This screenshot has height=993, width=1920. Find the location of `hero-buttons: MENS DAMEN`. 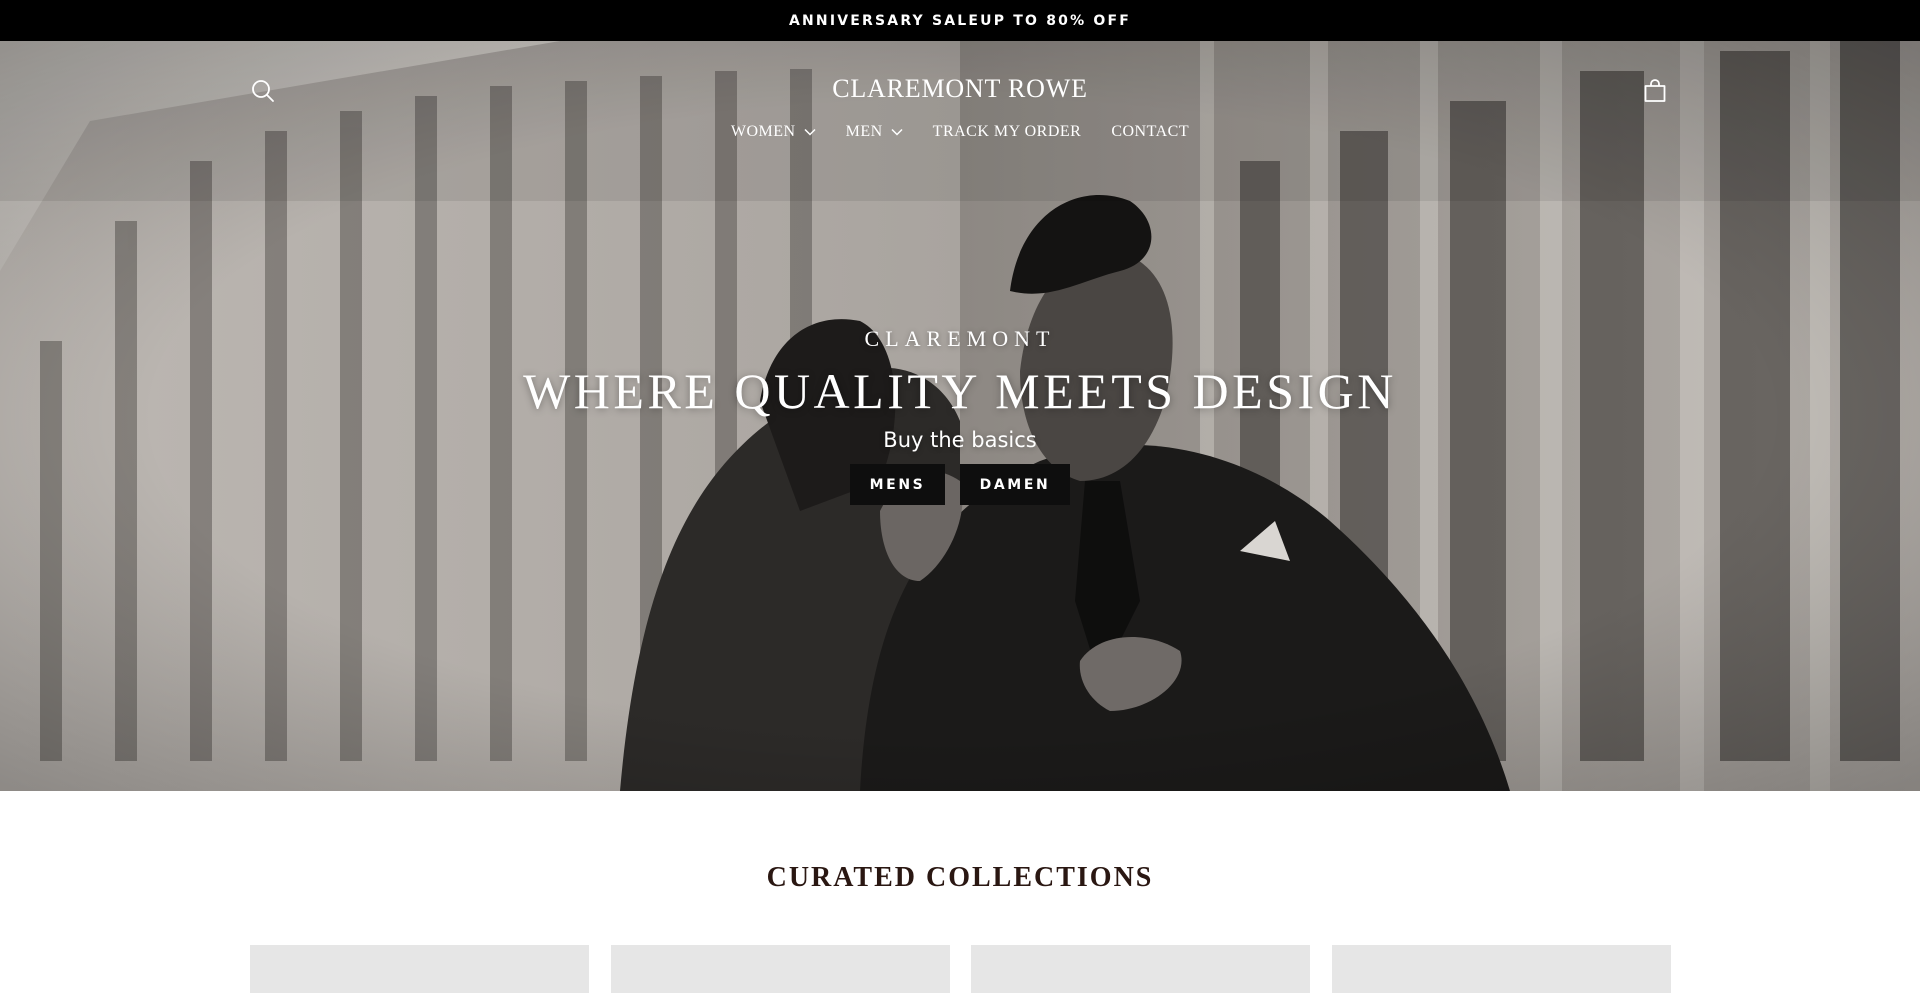

hero-buttons: MENS DAMEN is located at coordinates (960, 484).